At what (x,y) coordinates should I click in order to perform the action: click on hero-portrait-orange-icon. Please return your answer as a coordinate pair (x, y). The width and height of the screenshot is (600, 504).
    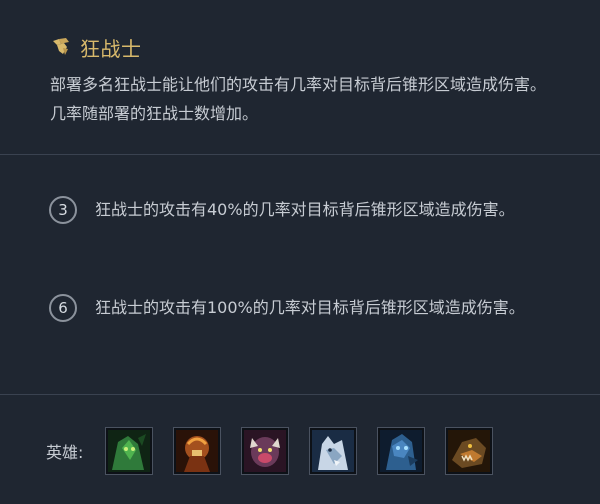
    Looking at the image, I should click on (197, 451).